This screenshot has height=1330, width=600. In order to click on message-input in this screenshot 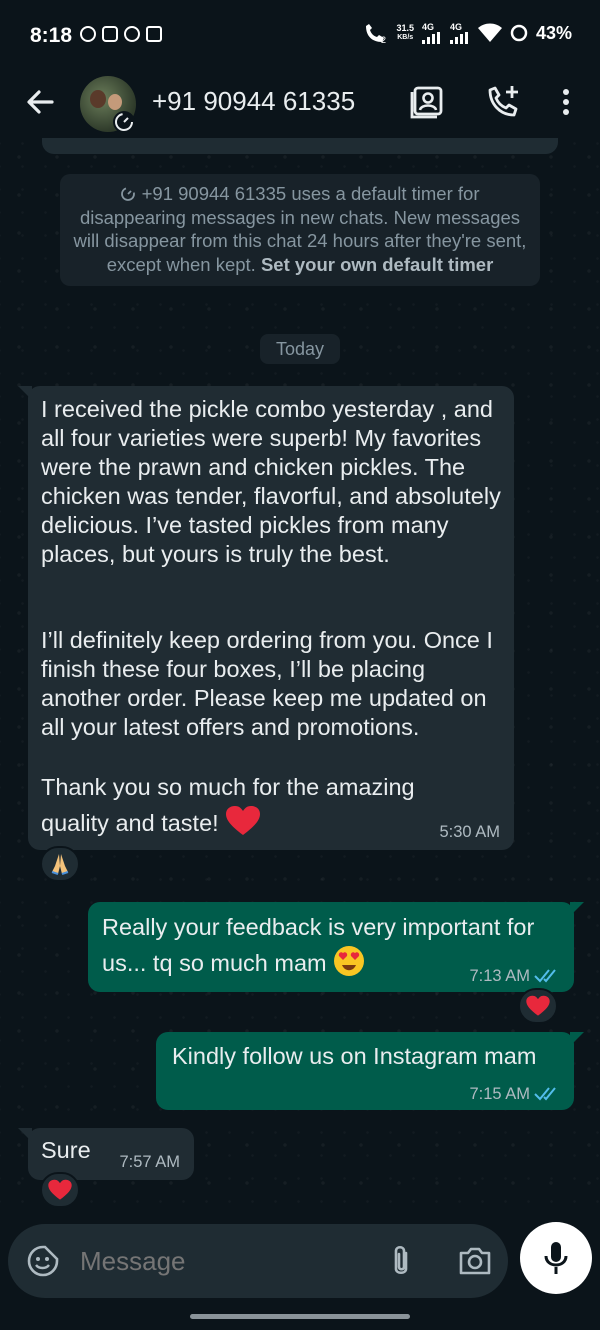, I will do `click(225, 1261)`.